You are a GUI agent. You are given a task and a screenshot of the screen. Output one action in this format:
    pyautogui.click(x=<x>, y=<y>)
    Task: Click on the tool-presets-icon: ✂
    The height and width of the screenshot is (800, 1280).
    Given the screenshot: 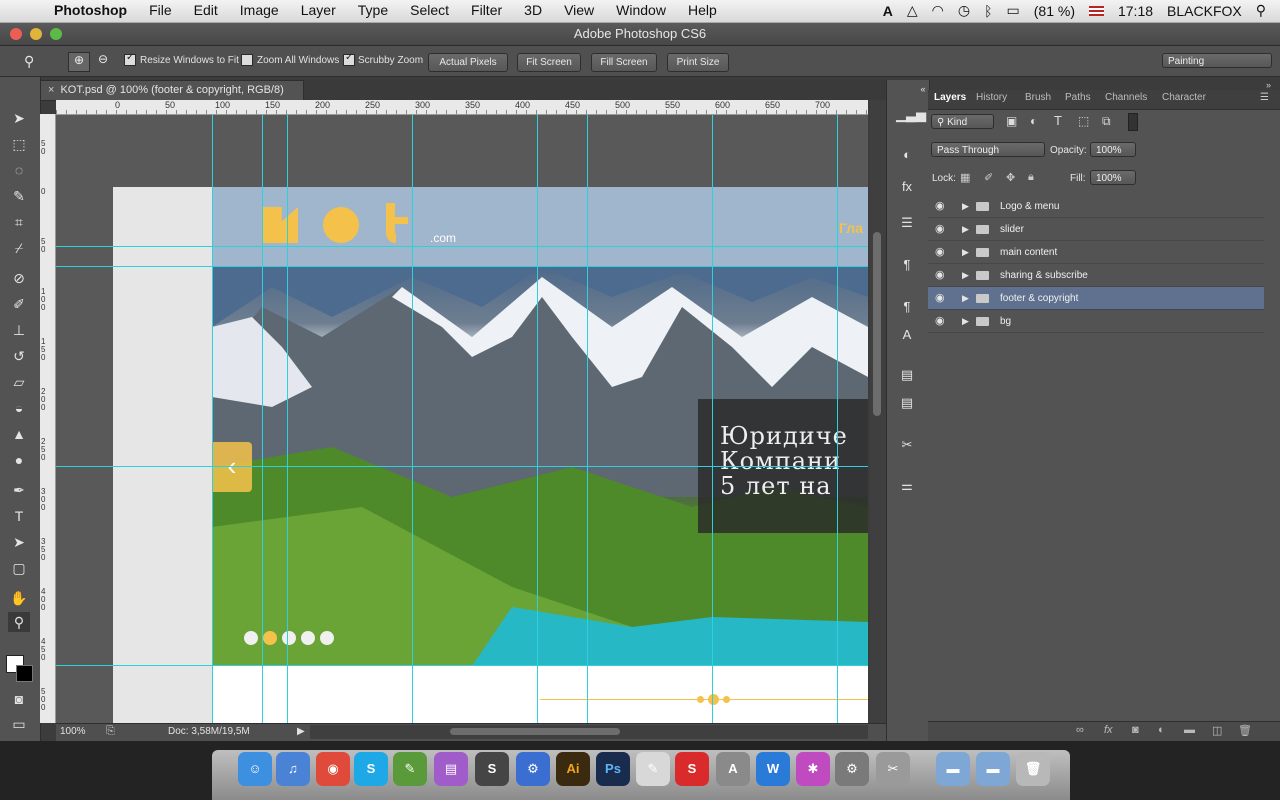 What is the action you would take?
    pyautogui.click(x=907, y=445)
    